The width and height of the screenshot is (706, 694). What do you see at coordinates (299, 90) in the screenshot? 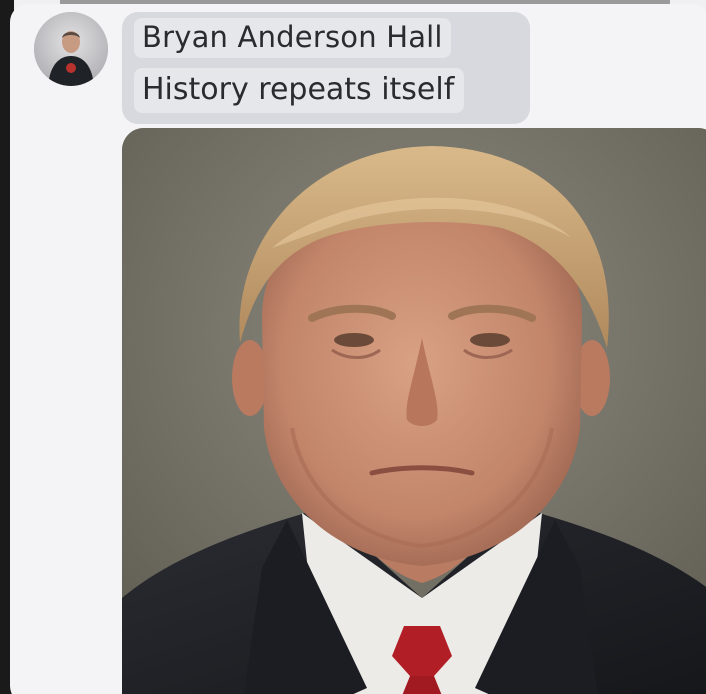
I see `message-text: History repeats itself` at bounding box center [299, 90].